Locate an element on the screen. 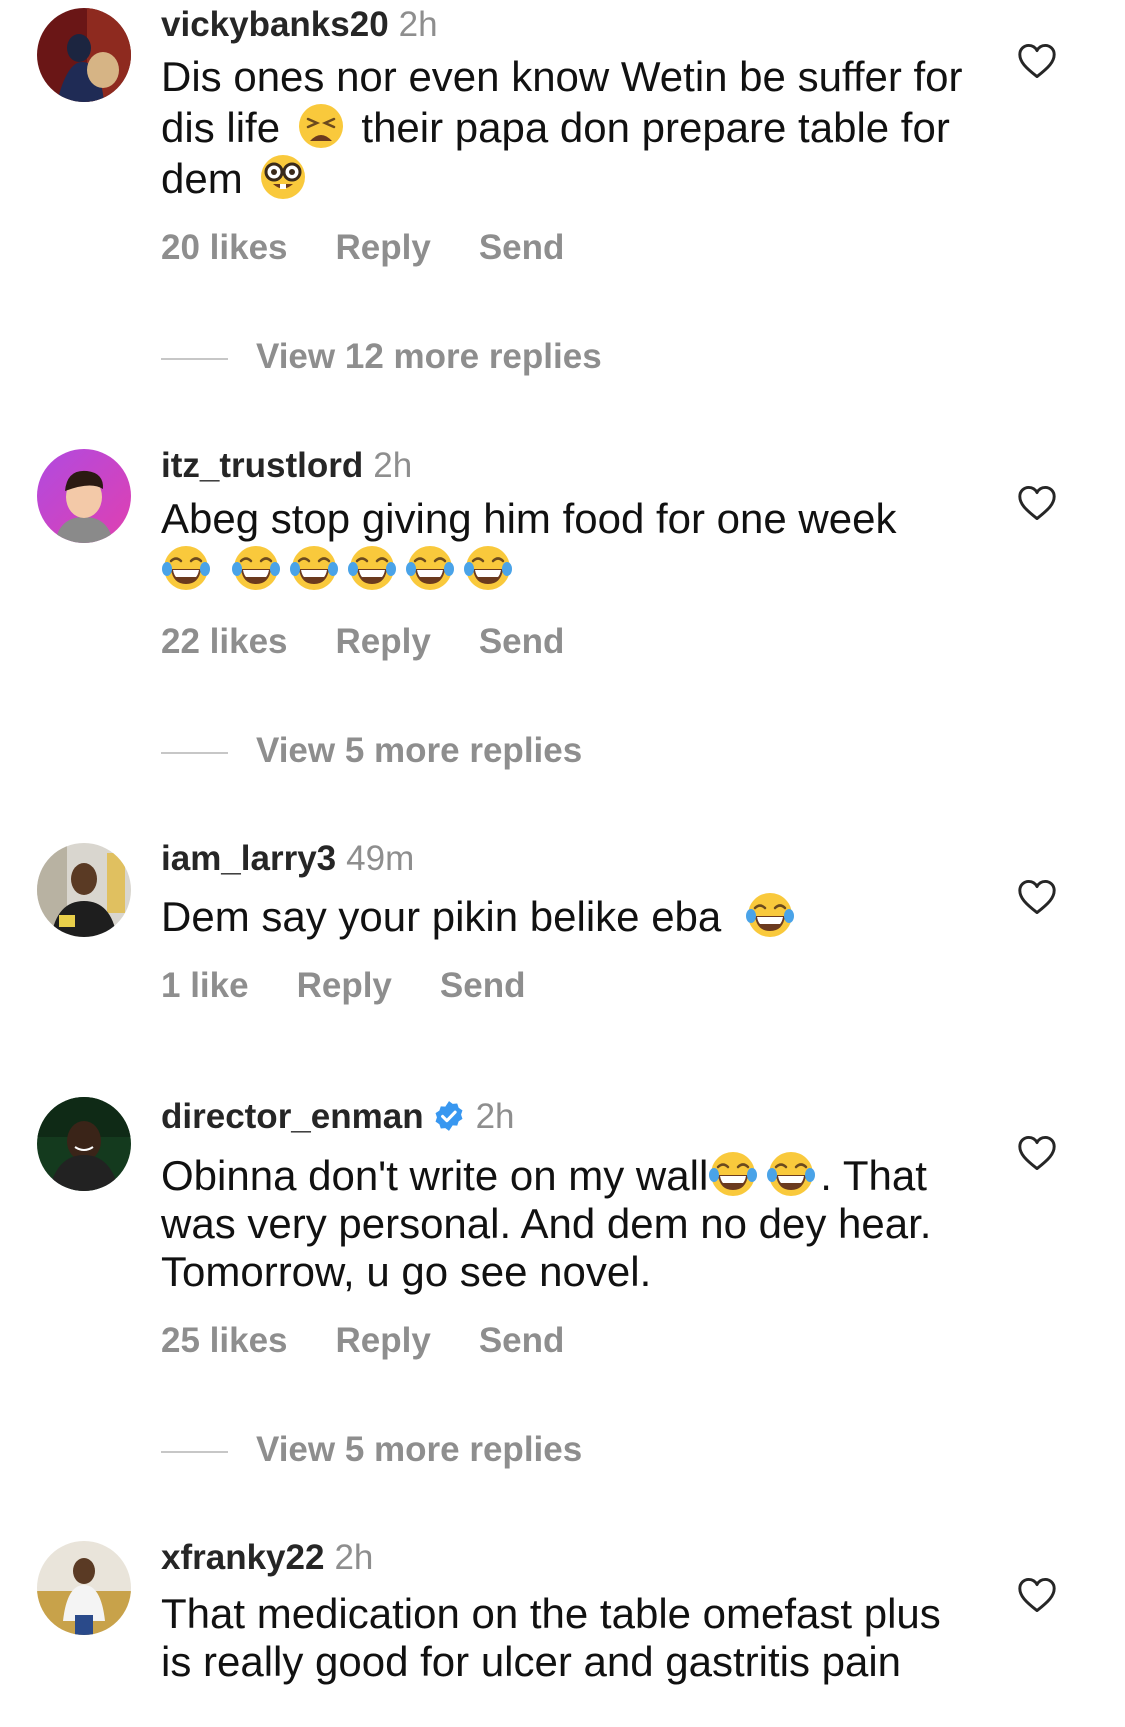 Image resolution: width=1125 pixels, height=1727 pixels. timestamp: 49m is located at coordinates (380, 858).